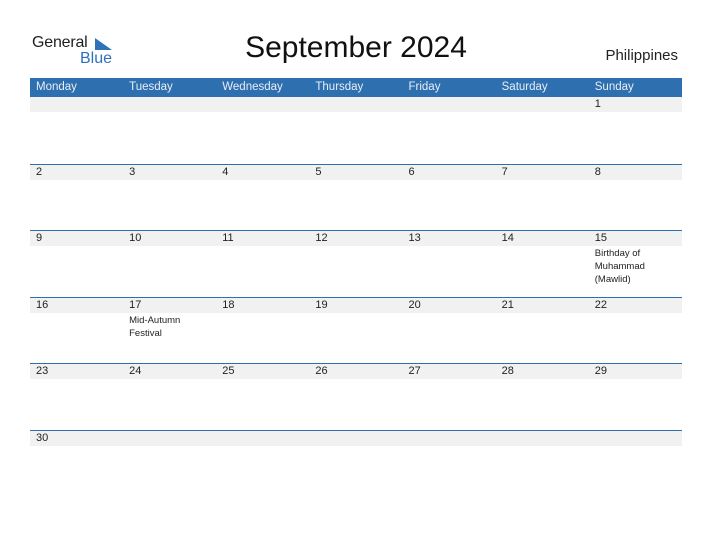  Describe the element at coordinates (135, 304) in the screenshot. I see `day-number: 17` at that location.